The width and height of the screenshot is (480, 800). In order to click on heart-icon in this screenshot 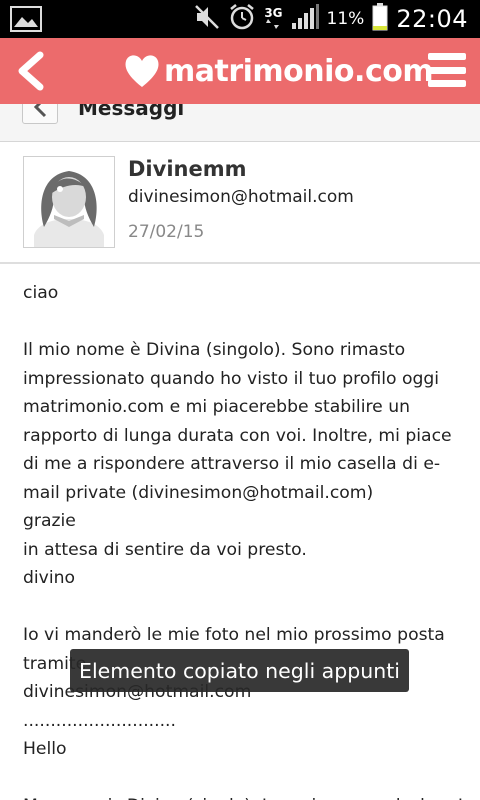, I will do `click(142, 71)`.